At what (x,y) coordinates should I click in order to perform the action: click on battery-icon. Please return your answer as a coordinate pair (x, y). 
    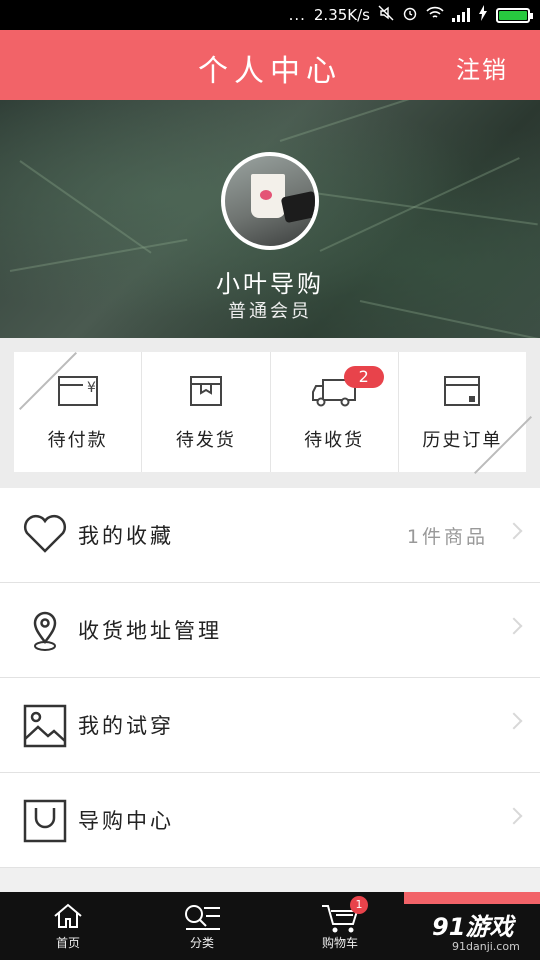
    Looking at the image, I should click on (514, 15).